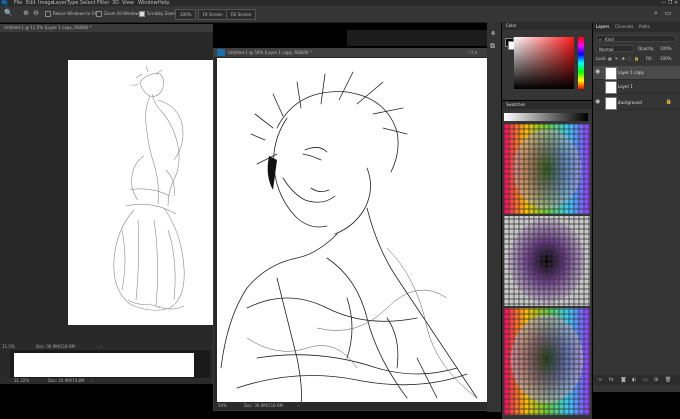  What do you see at coordinates (21, 381) in the screenshot?
I see `doc3-zoom-readout: 31.32%` at bounding box center [21, 381].